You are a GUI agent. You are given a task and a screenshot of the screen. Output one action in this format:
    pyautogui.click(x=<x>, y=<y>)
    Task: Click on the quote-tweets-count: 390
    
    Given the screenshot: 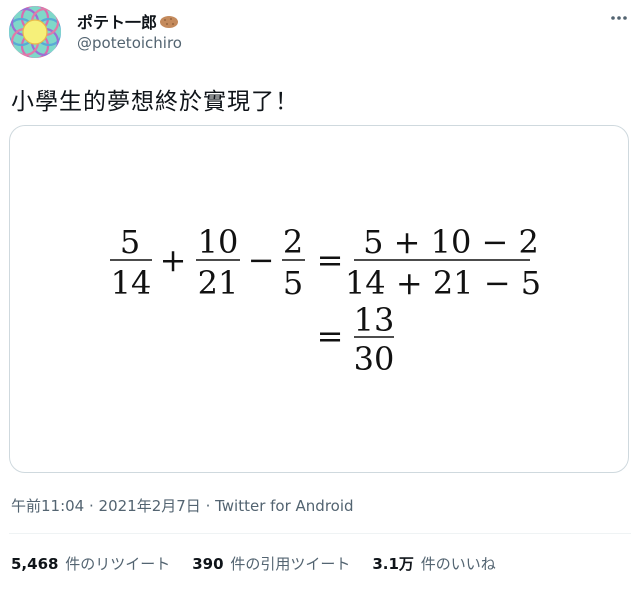 What is the action you would take?
    pyautogui.click(x=208, y=564)
    